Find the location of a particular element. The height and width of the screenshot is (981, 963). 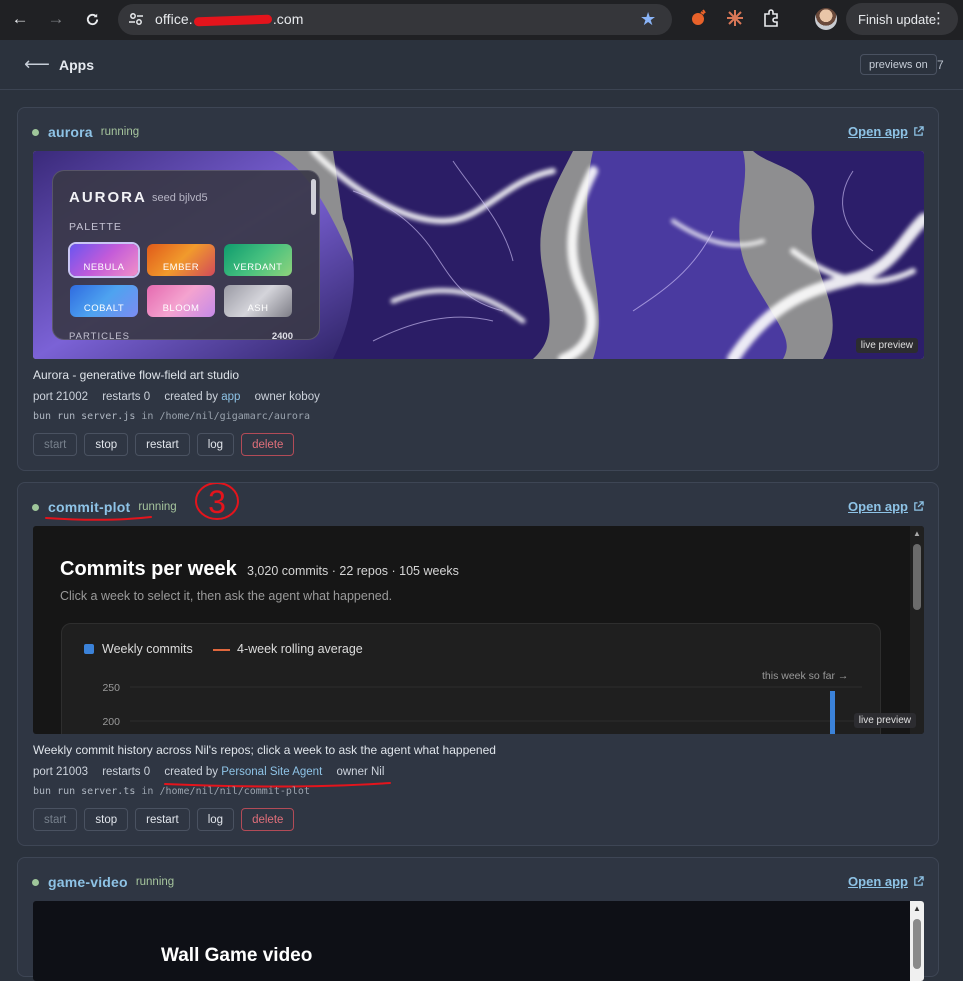

profile-avatar is located at coordinates (826, 19).